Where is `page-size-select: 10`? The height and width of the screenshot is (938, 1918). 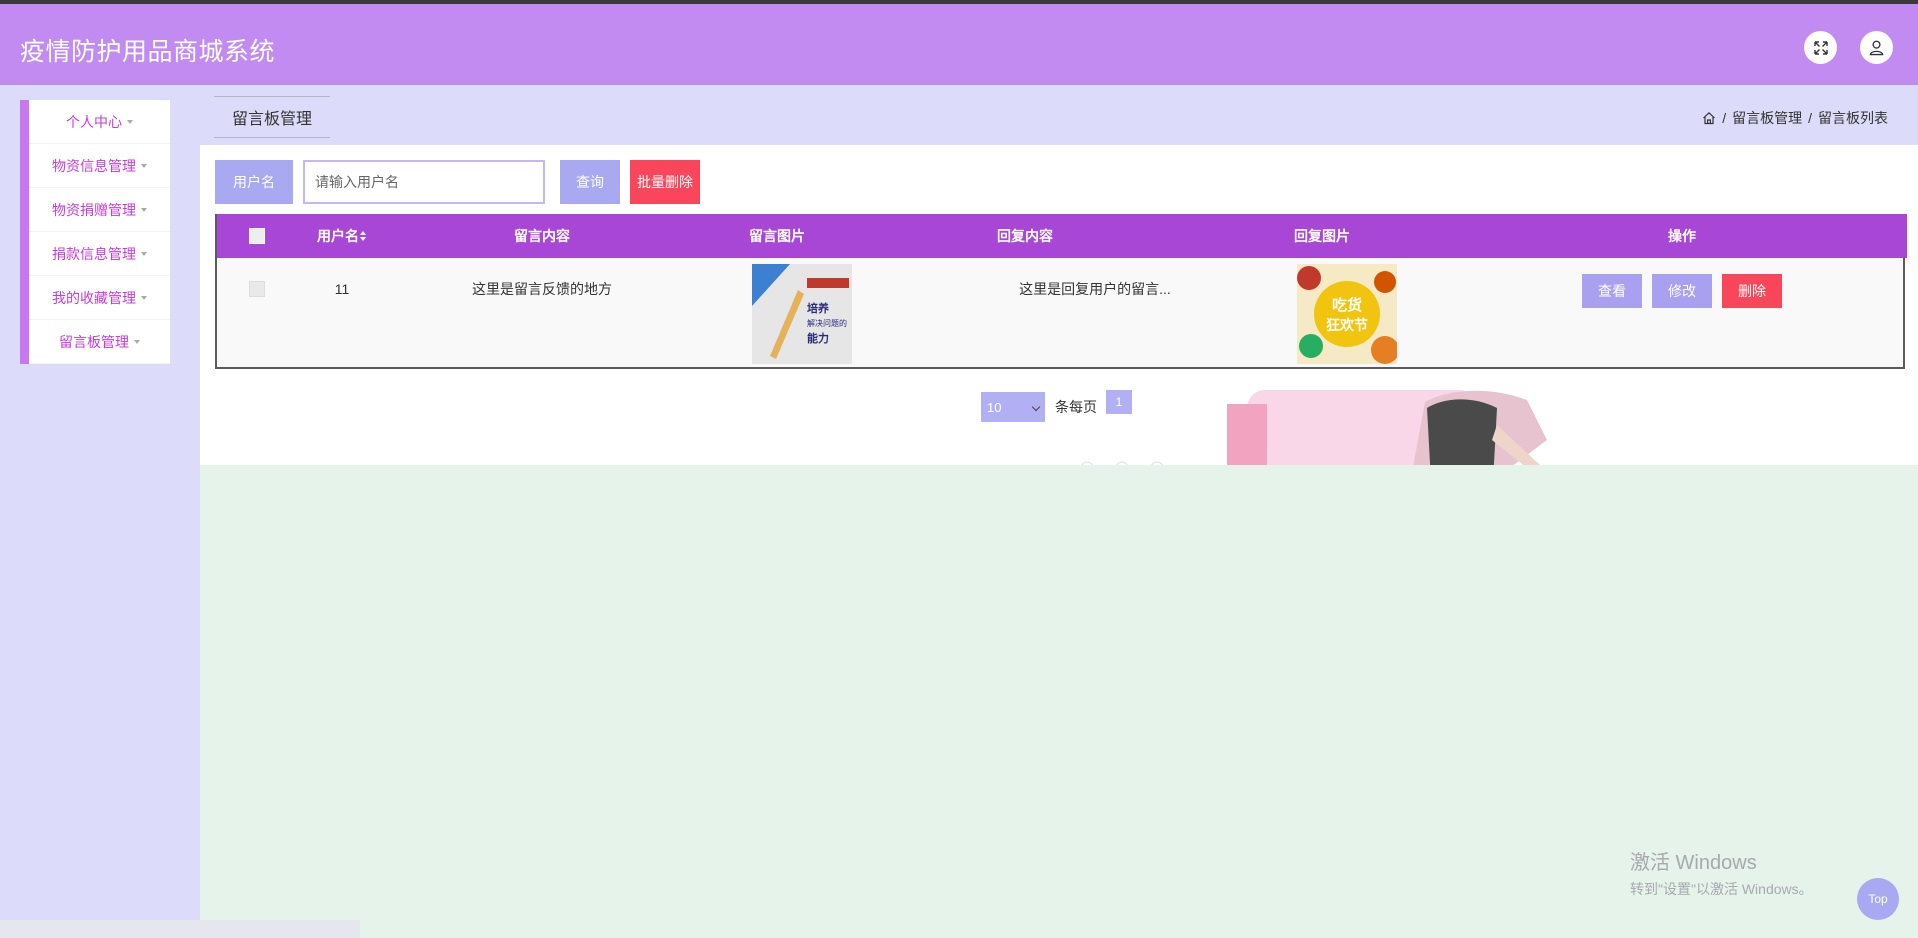
page-size-select: 10 is located at coordinates (1013, 407).